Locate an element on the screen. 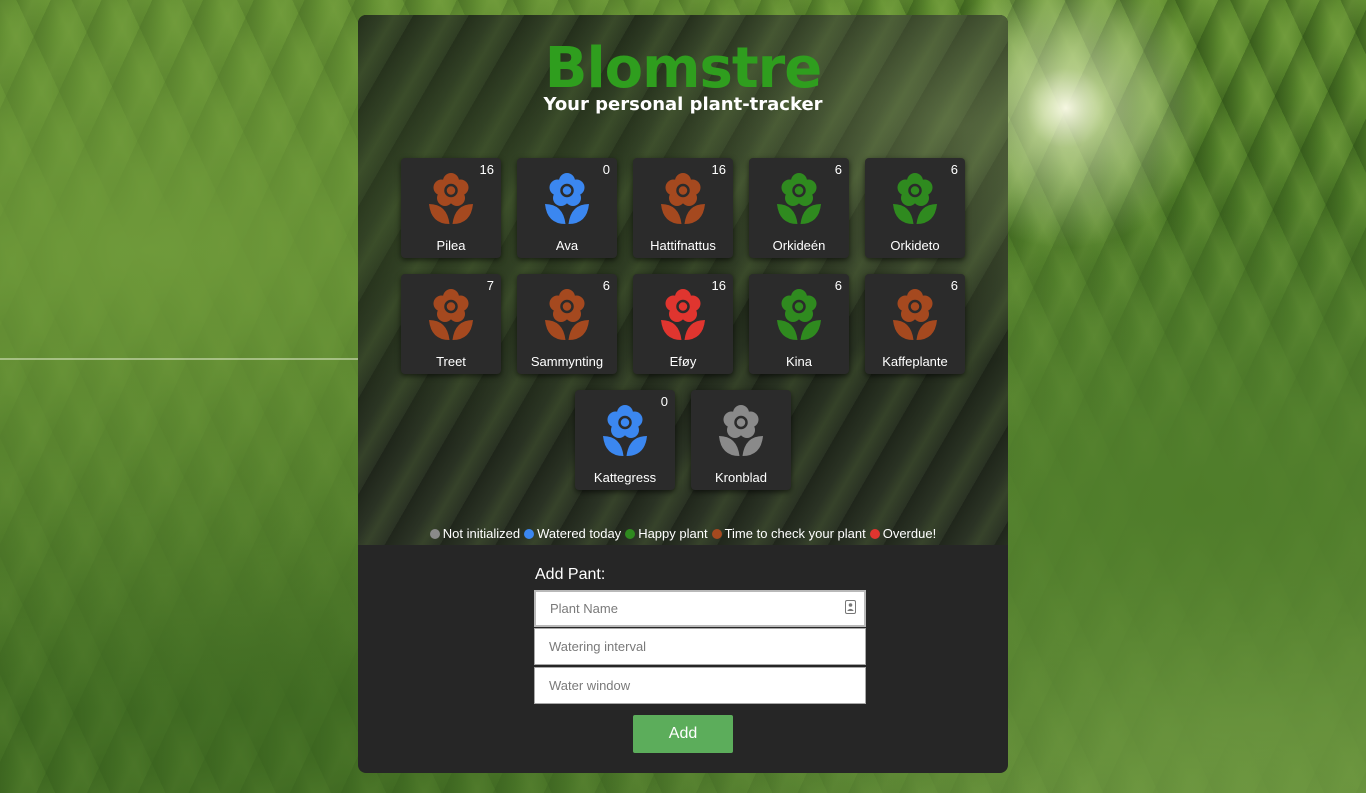 The width and height of the screenshot is (1366, 793). add-button: Add is located at coordinates (683, 734).